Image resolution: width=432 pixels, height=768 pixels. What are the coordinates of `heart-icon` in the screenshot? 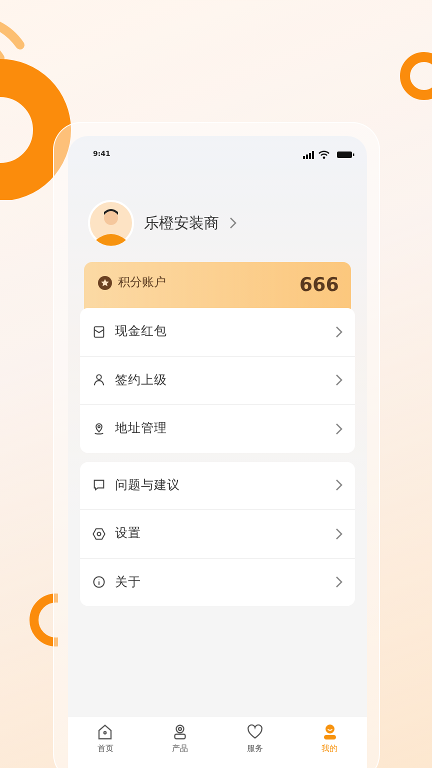 It's located at (255, 732).